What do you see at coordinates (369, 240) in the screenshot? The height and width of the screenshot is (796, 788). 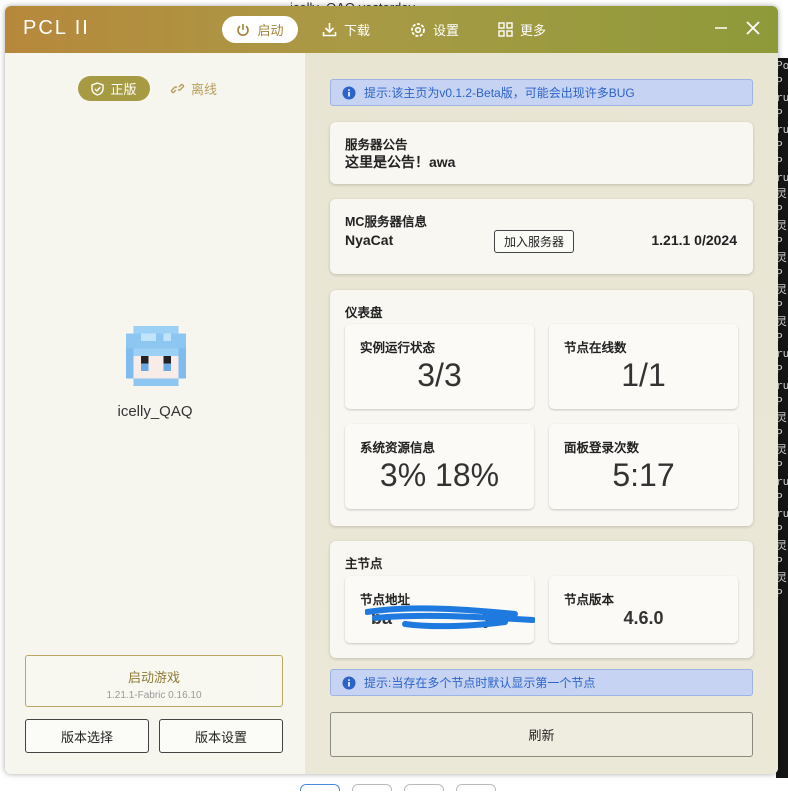 I see `server-name: NyaCat` at bounding box center [369, 240].